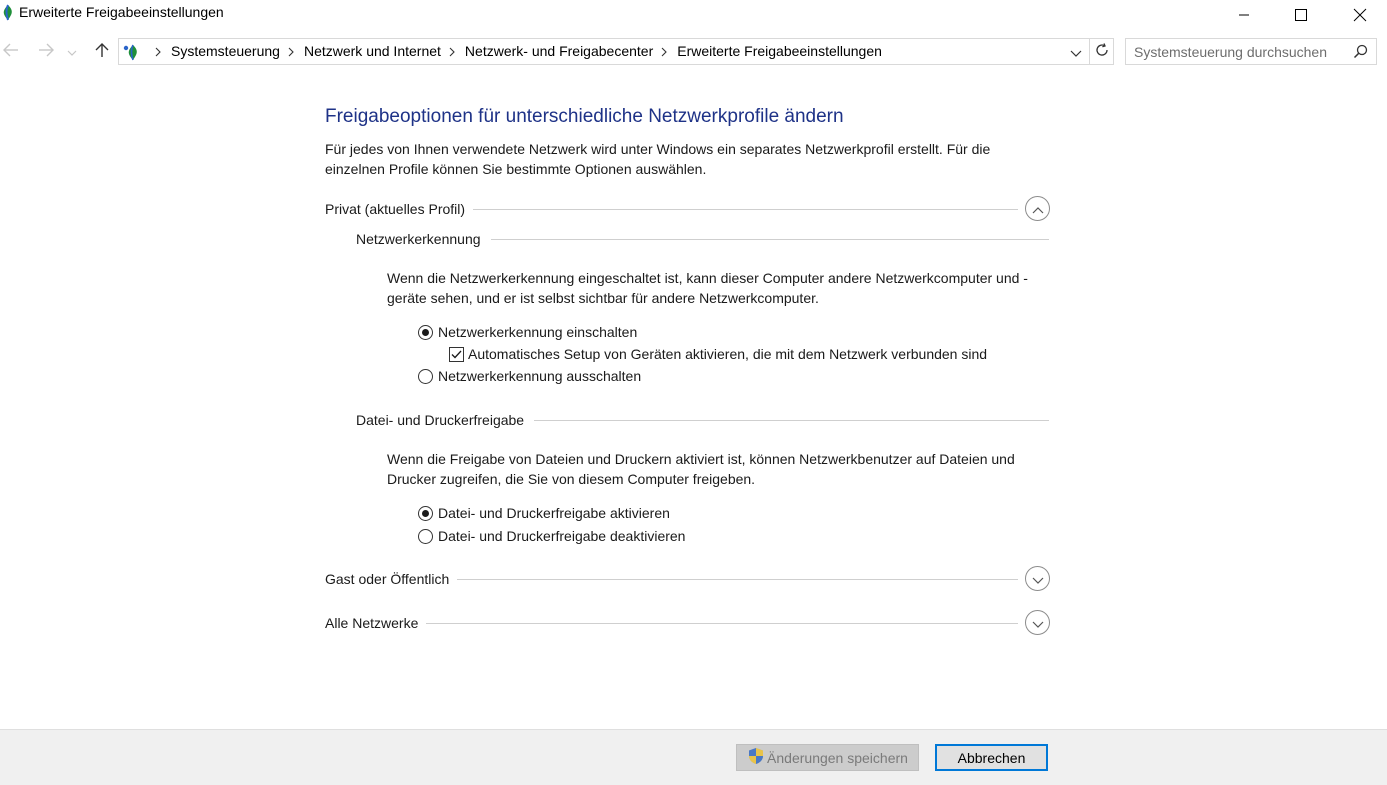 The width and height of the screenshot is (1387, 785). Describe the element at coordinates (1239, 52) in the screenshot. I see `search-input` at that location.